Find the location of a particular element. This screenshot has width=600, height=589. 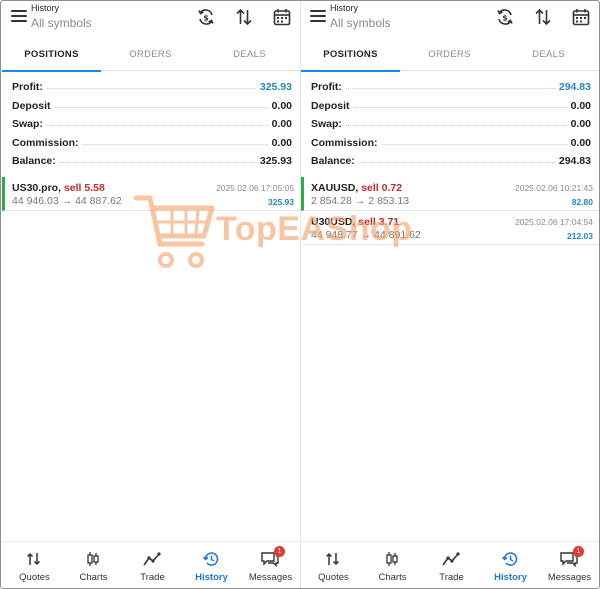

summary-row-balance: Balance: 294.83 is located at coordinates (450, 161).